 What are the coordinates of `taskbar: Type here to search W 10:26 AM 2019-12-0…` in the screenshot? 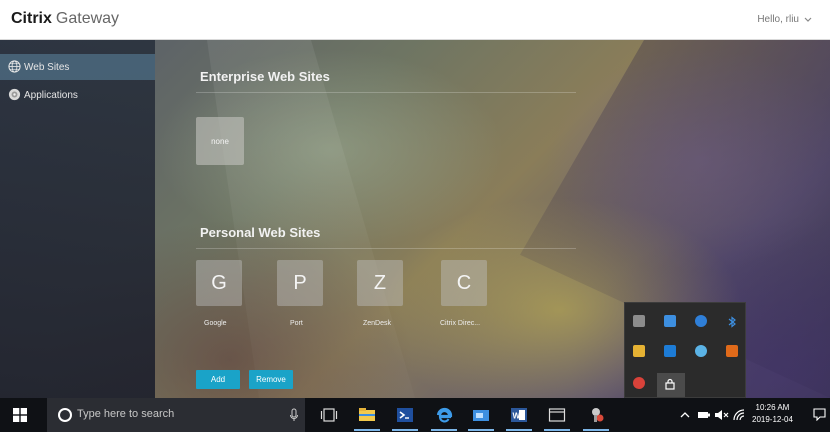 It's located at (415, 415).